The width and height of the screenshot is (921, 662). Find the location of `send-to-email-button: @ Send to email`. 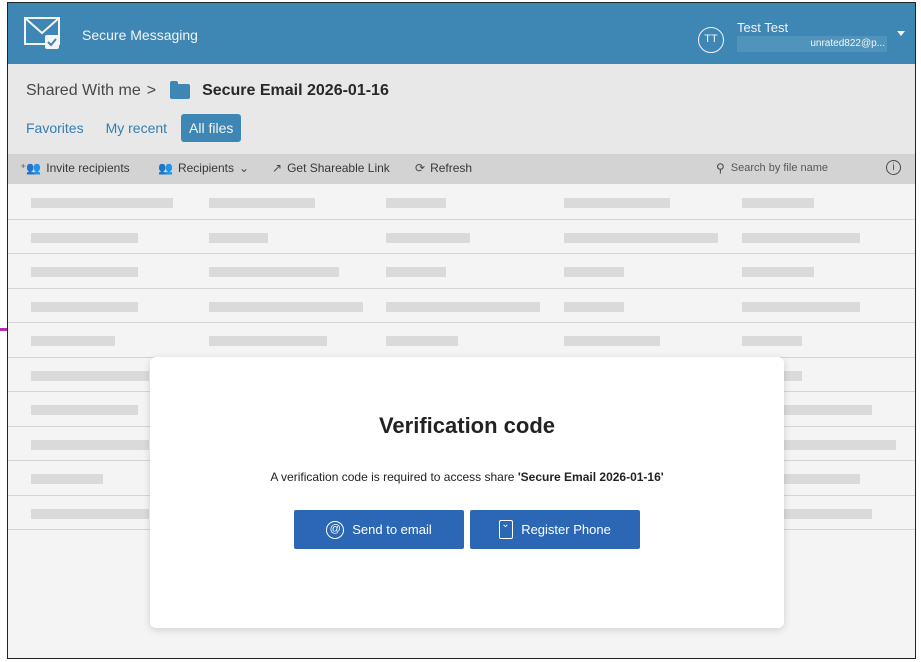

send-to-email-button: @ Send to email is located at coordinates (379, 529).